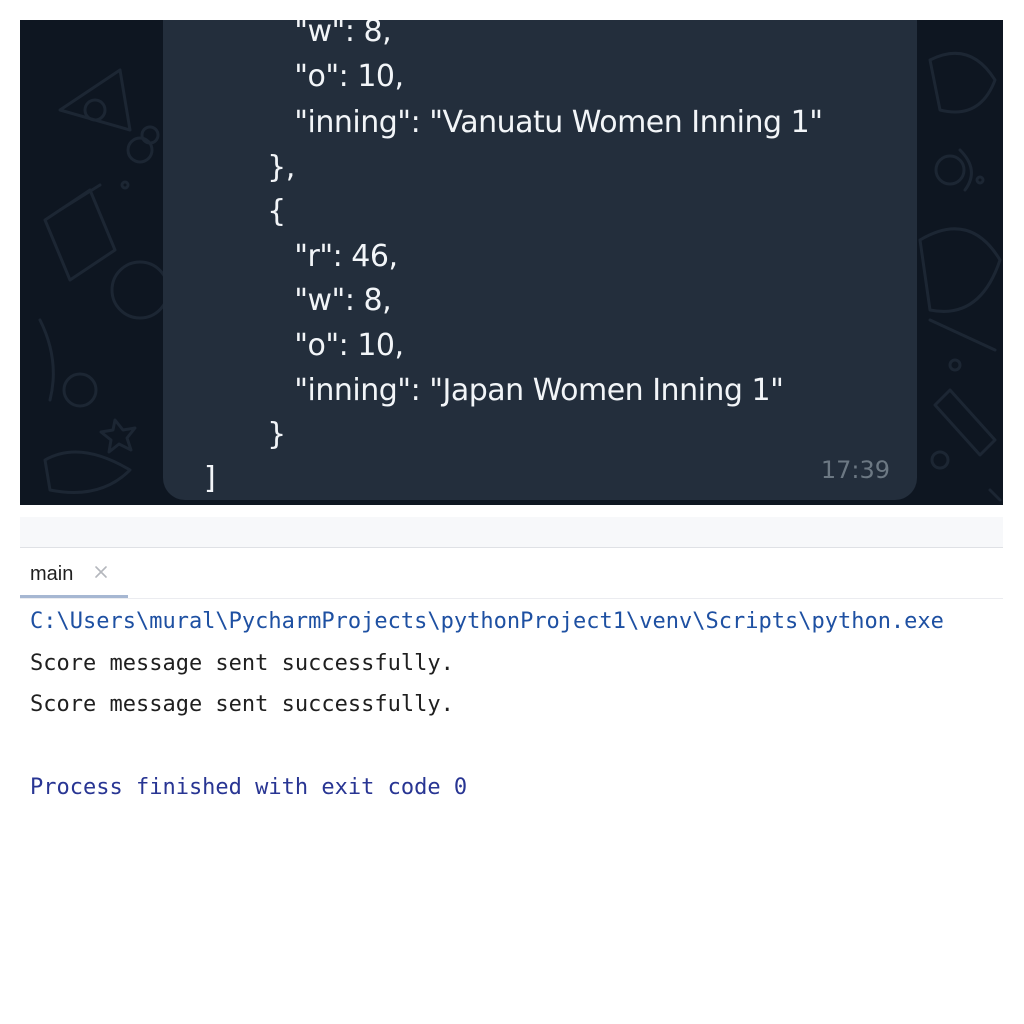 The height and width of the screenshot is (1024, 1024). Describe the element at coordinates (511, 532) in the screenshot. I see `run-toolbar` at that location.